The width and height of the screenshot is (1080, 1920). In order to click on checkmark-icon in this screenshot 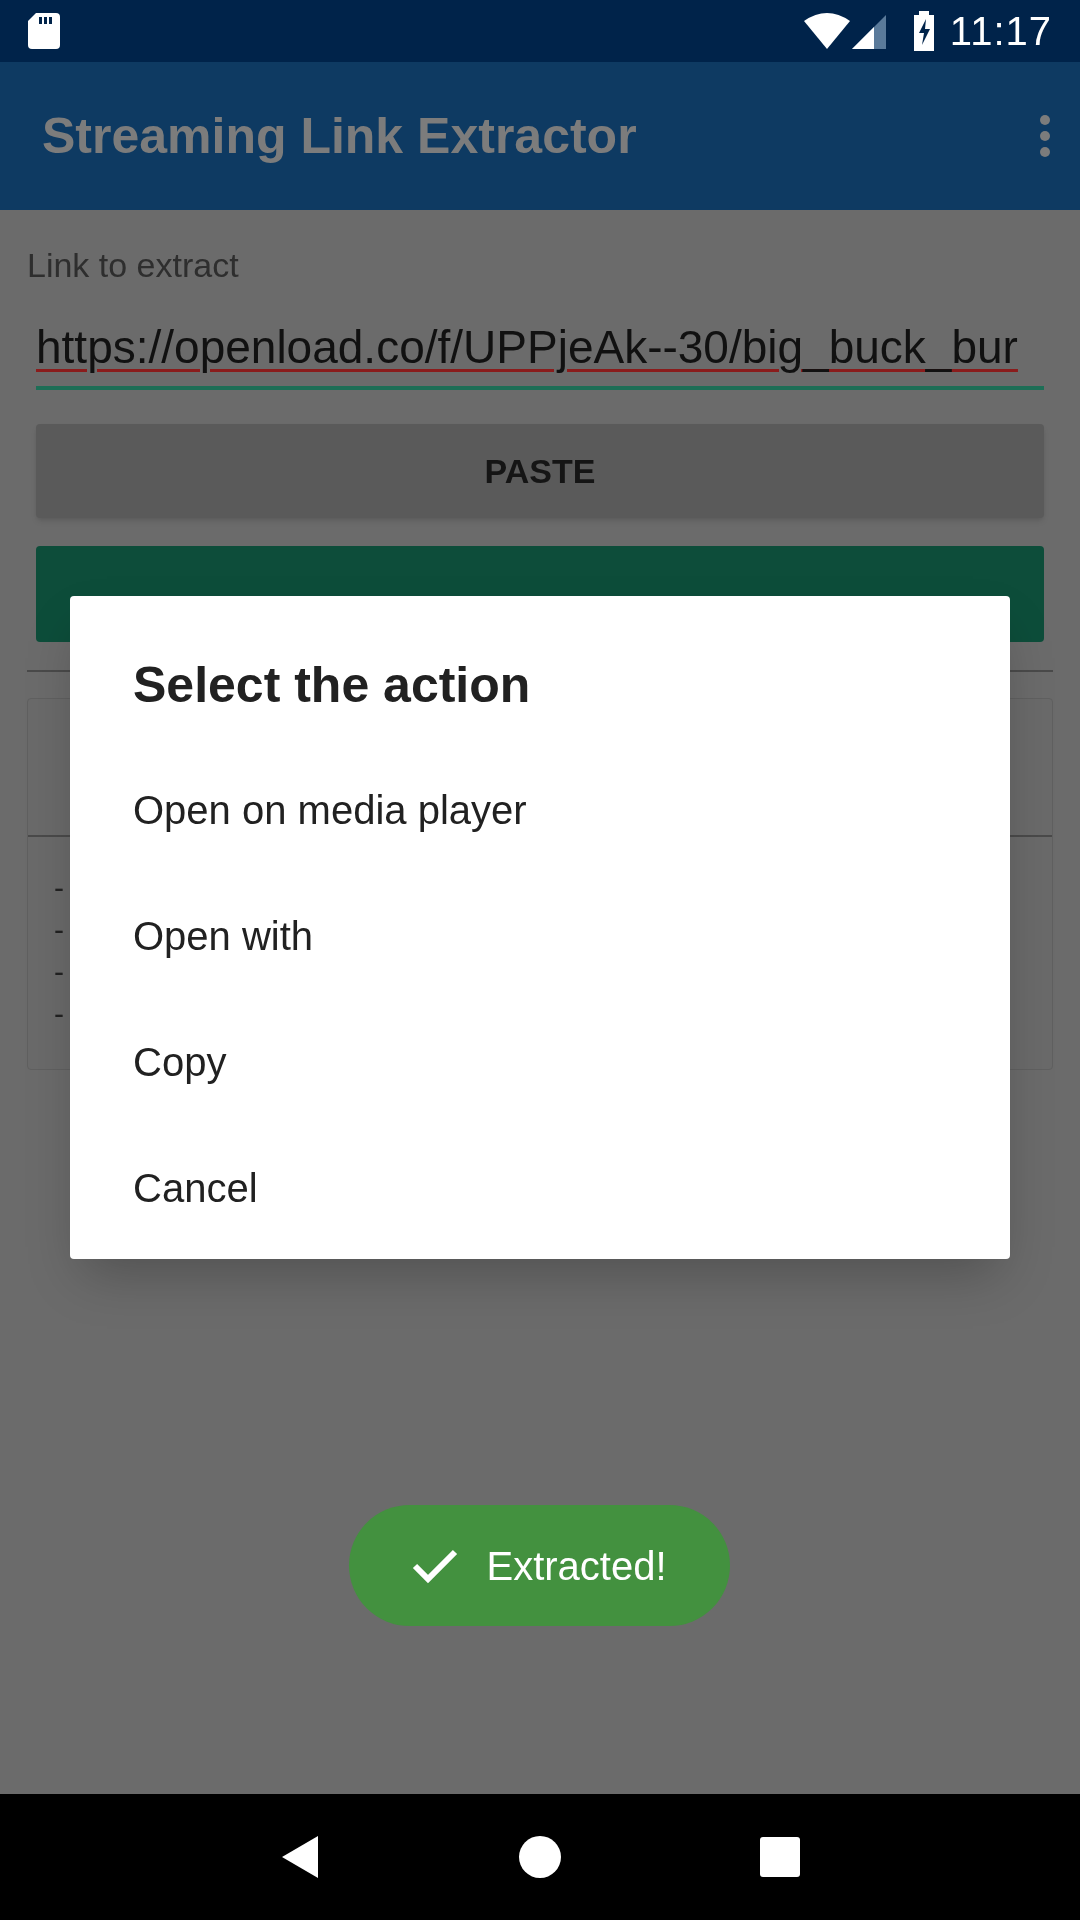, I will do `click(435, 1565)`.